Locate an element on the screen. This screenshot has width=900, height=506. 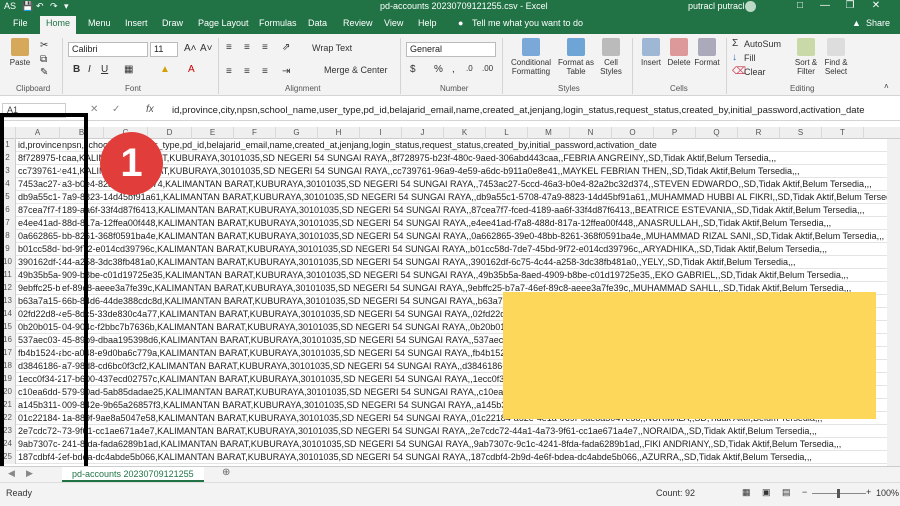
share-button: Share is located at coordinates (878, 23).